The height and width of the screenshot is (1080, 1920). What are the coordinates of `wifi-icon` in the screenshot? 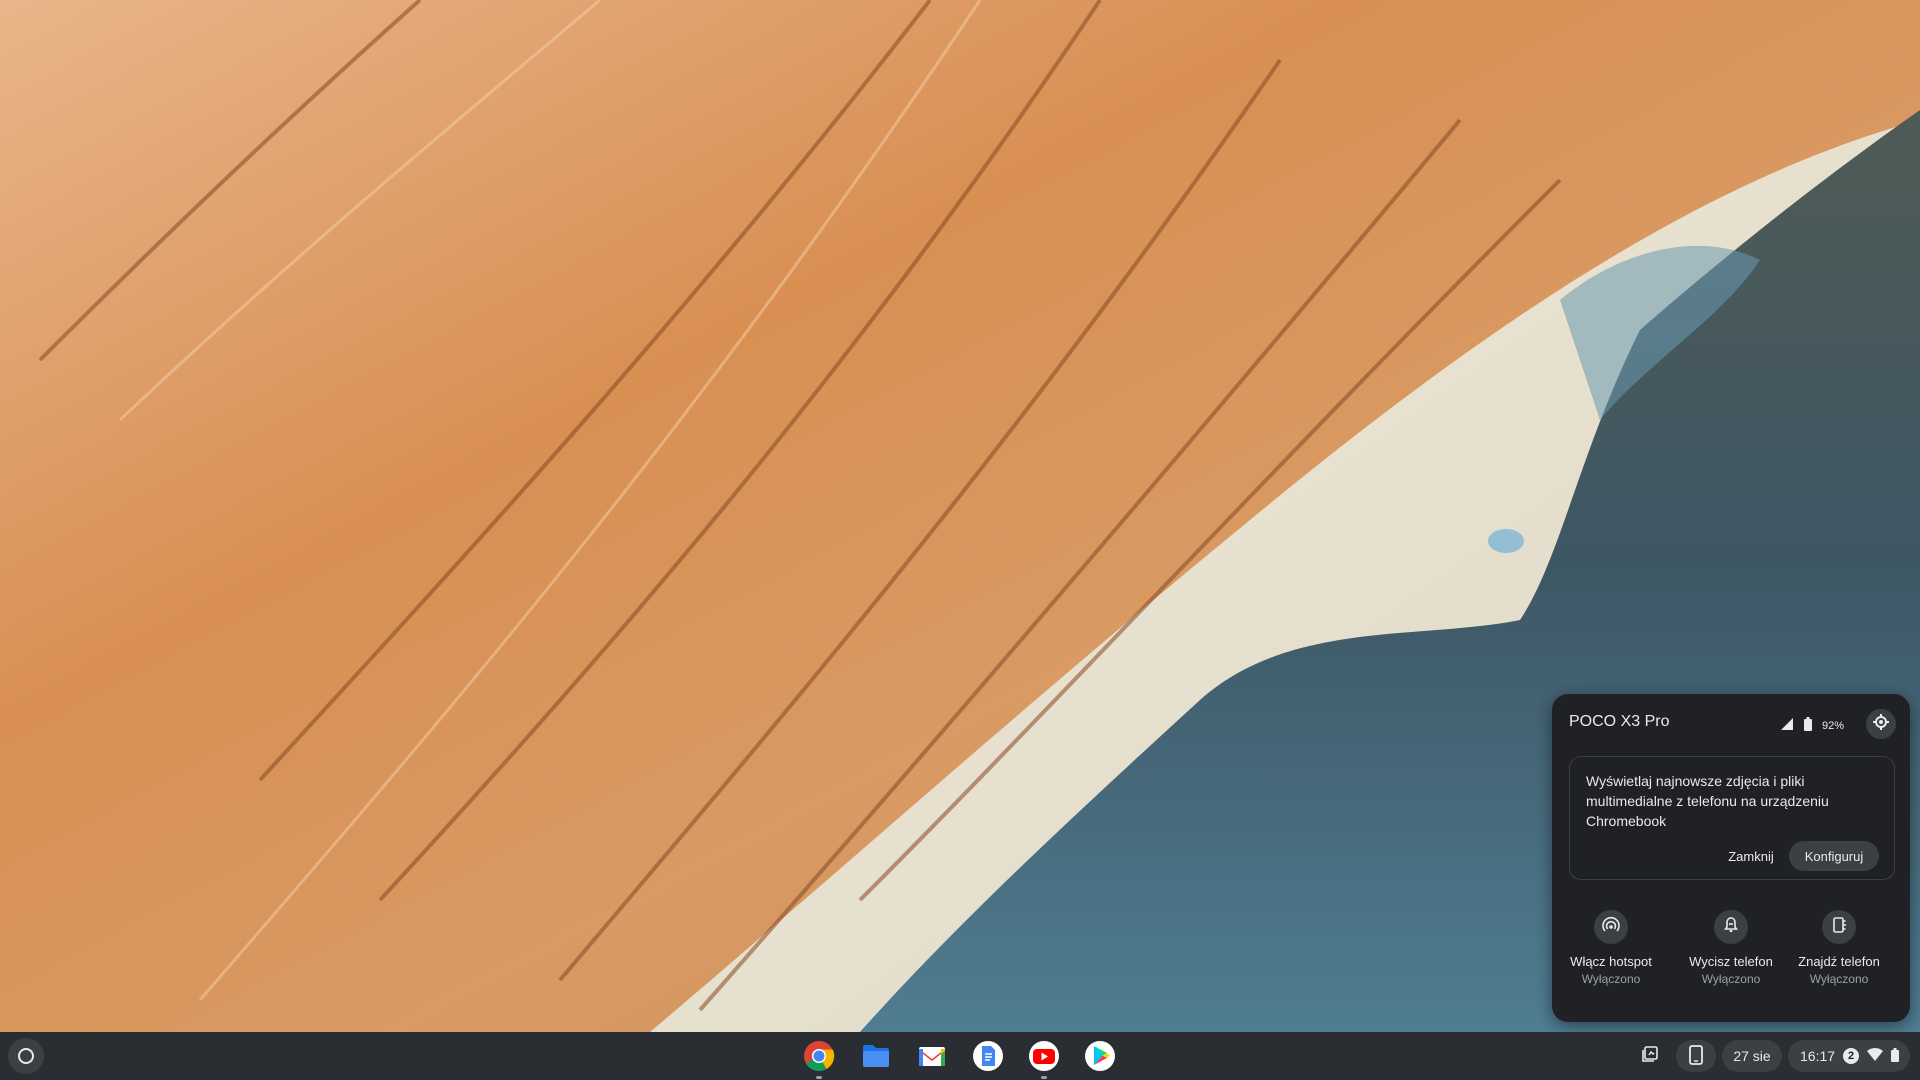 It's located at (1875, 1056).